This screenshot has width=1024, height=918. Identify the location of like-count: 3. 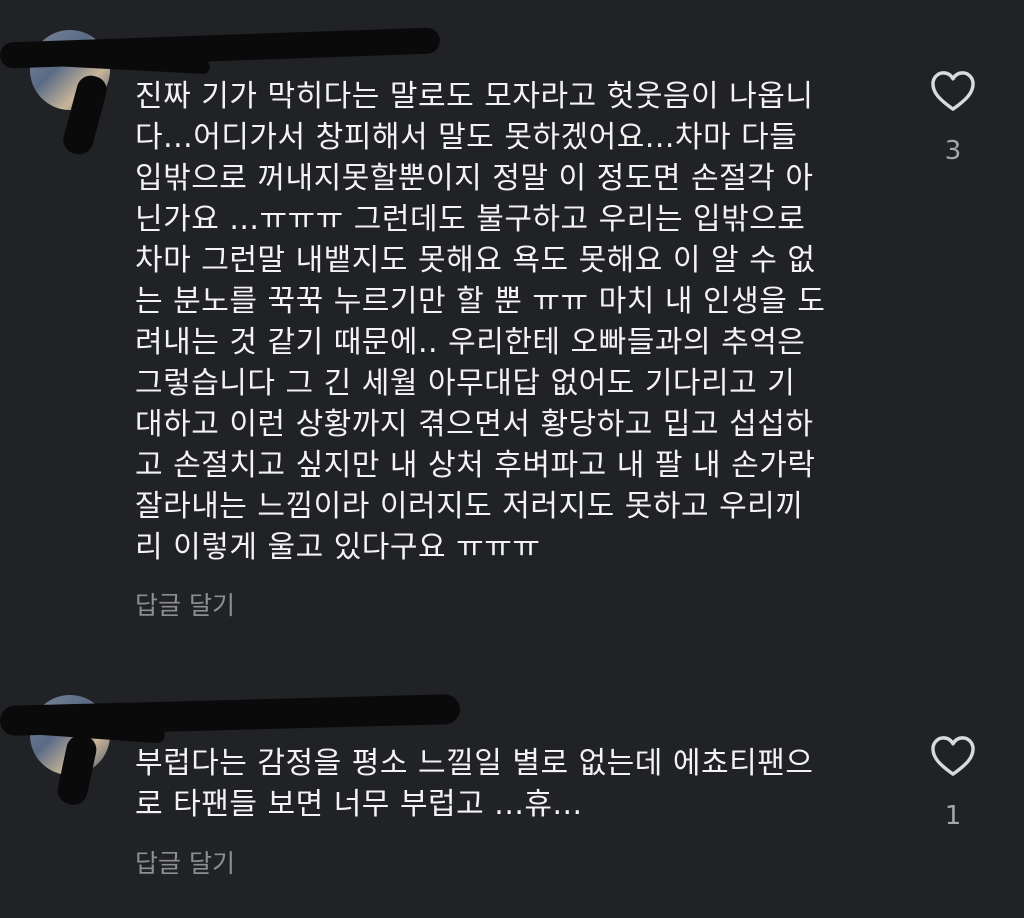
(953, 151).